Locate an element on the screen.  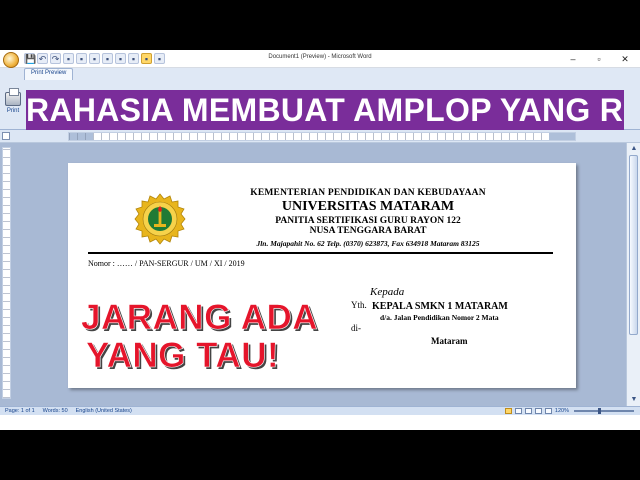
scroll-up-icon: ▲ is located at coordinates (634, 149).